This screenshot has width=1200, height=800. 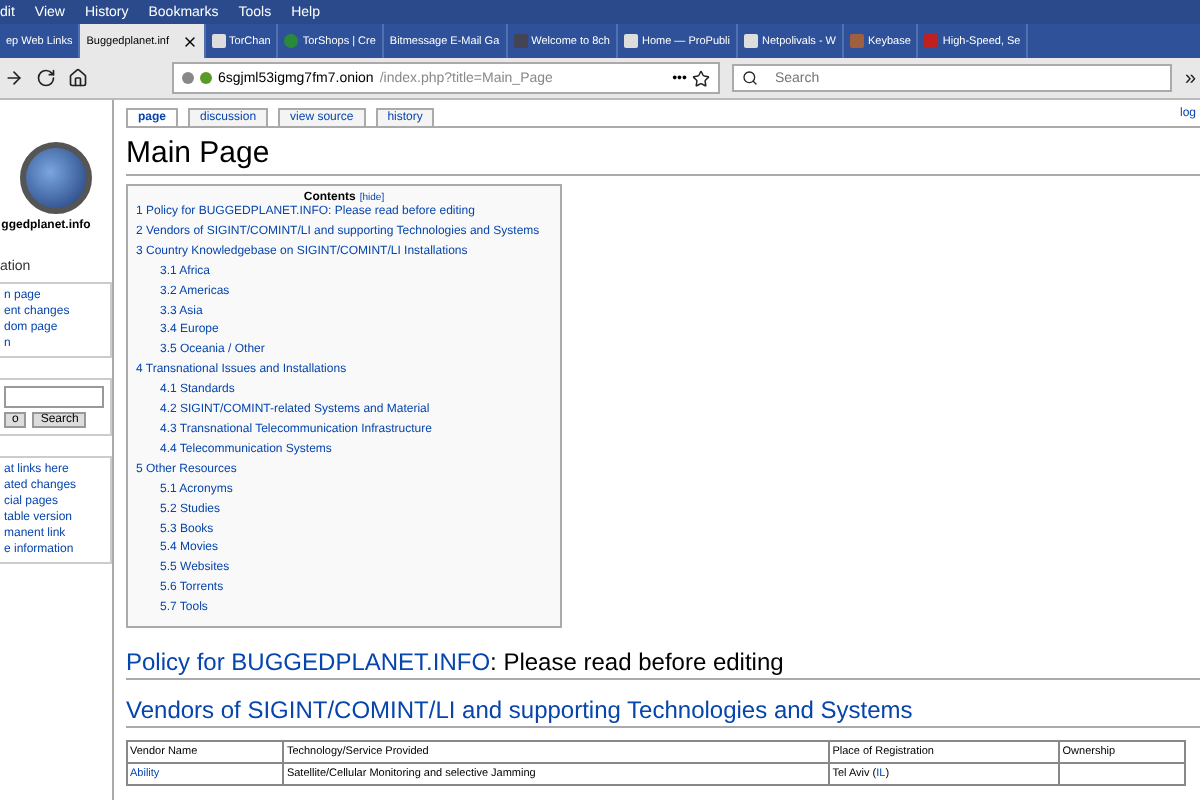 I want to click on info-icon, so click(x=188, y=78).